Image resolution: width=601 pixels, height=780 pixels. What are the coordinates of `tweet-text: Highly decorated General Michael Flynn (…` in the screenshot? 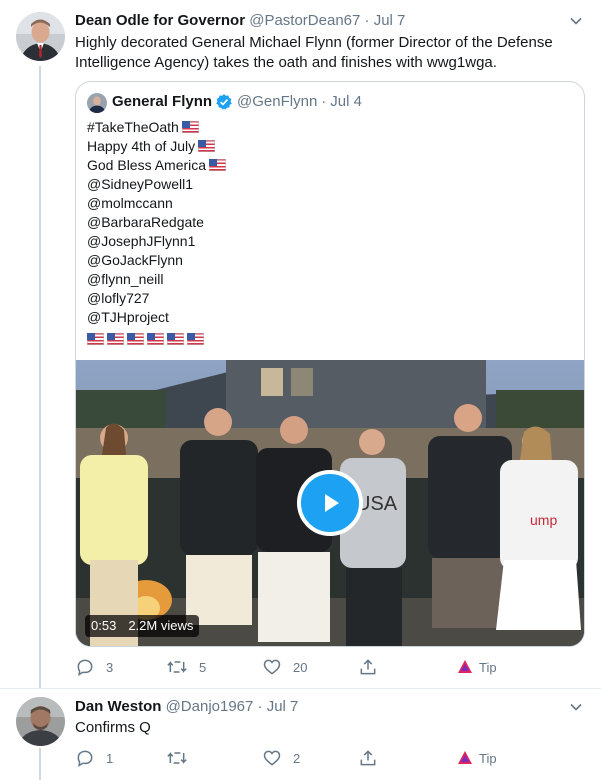 It's located at (330, 53).